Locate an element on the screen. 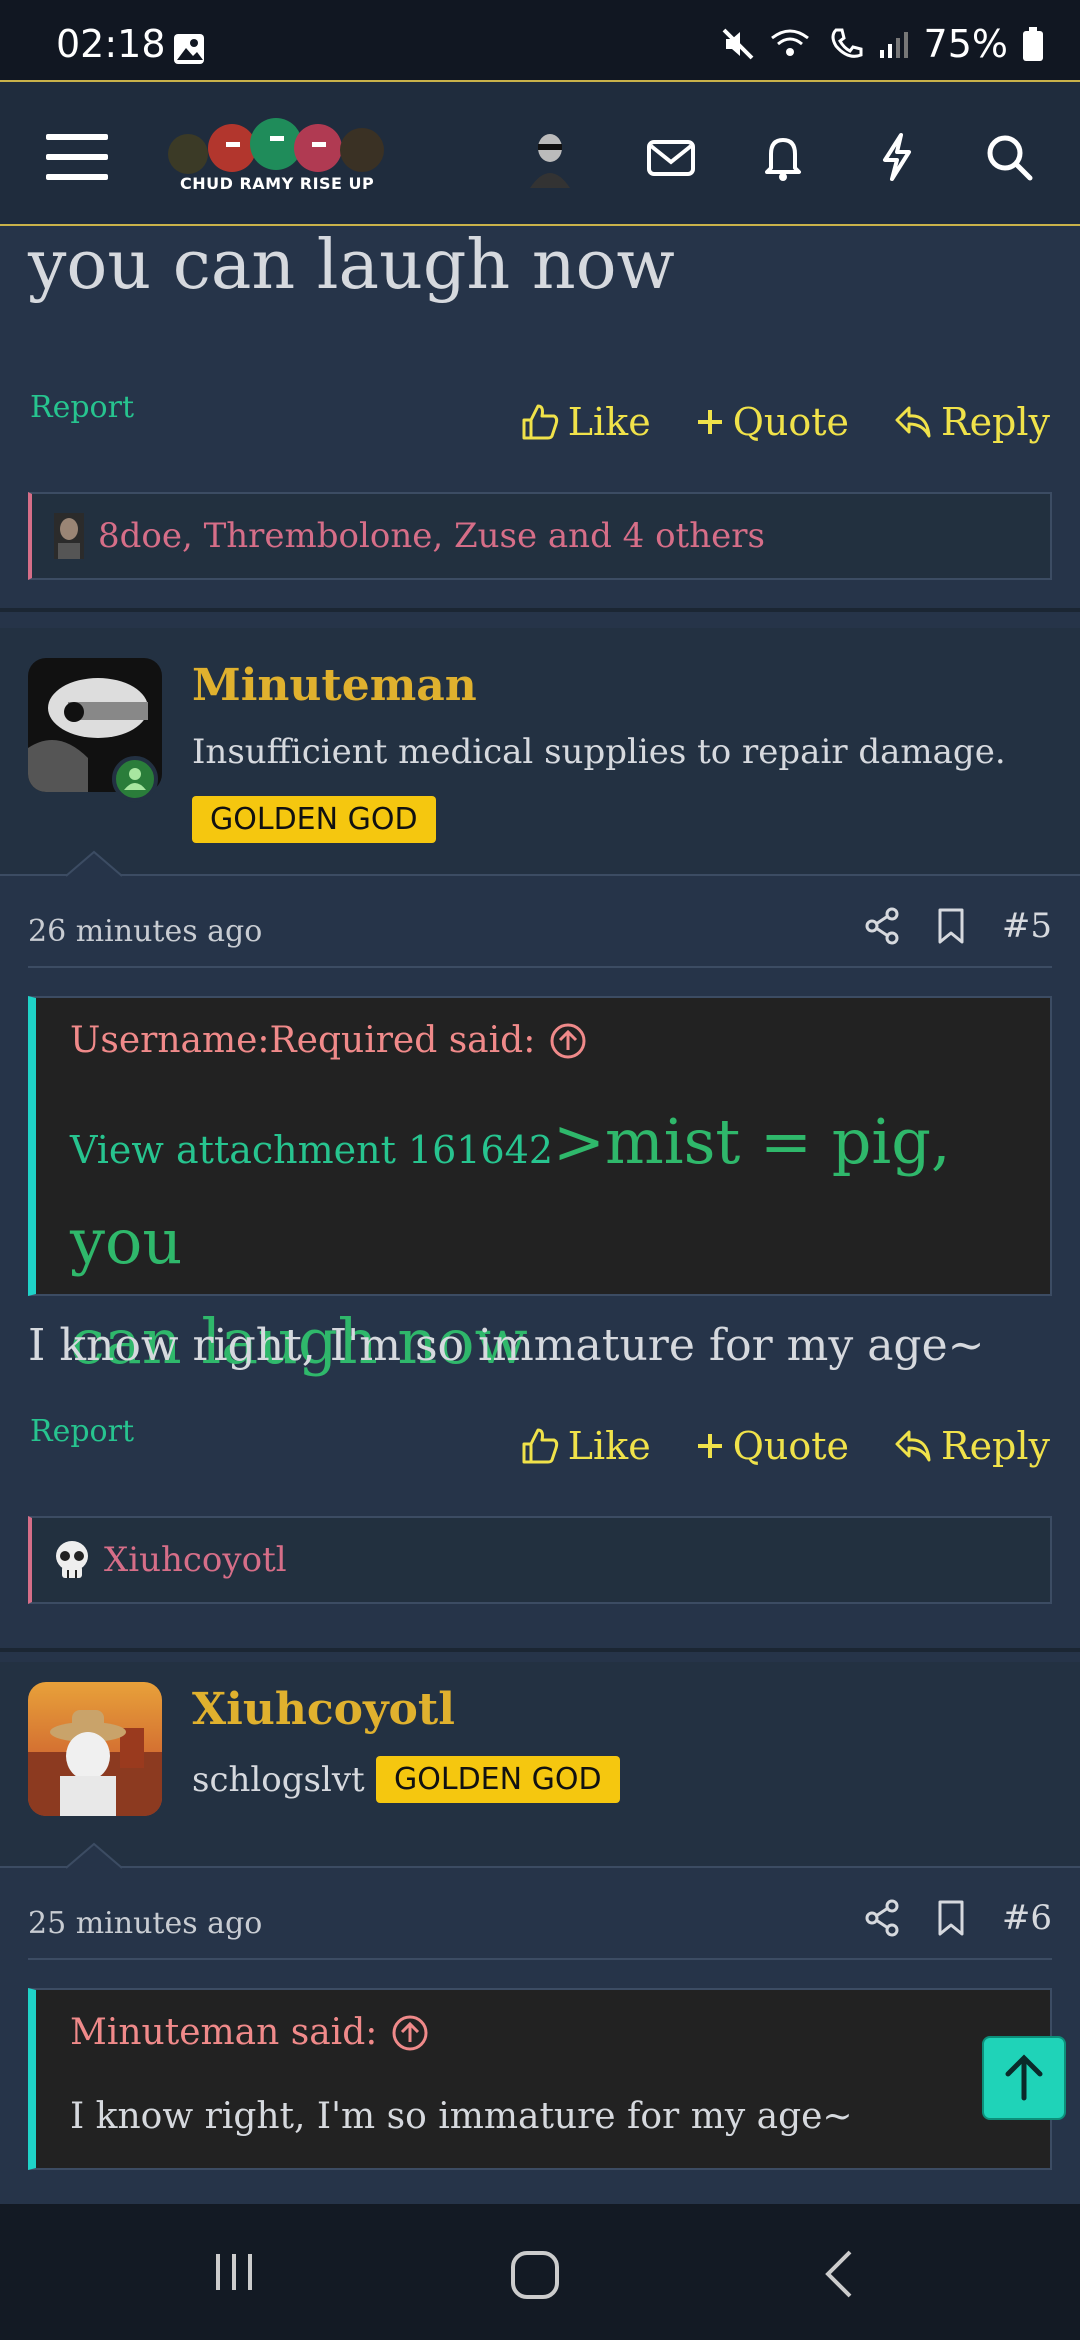  reaction-bar: Xiuhcoyotl is located at coordinates (540, 1560).